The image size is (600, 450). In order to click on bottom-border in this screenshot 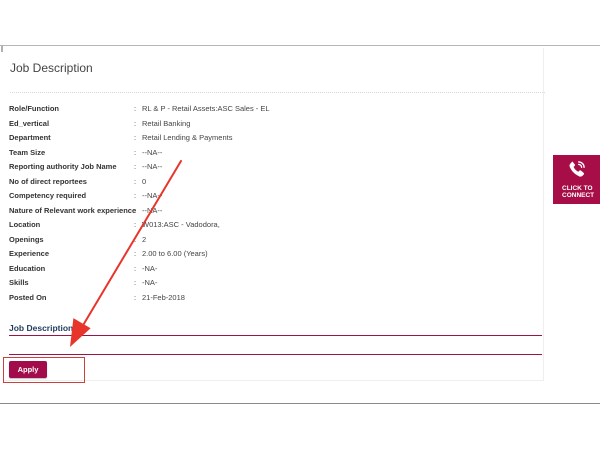, I will do `click(300, 403)`.